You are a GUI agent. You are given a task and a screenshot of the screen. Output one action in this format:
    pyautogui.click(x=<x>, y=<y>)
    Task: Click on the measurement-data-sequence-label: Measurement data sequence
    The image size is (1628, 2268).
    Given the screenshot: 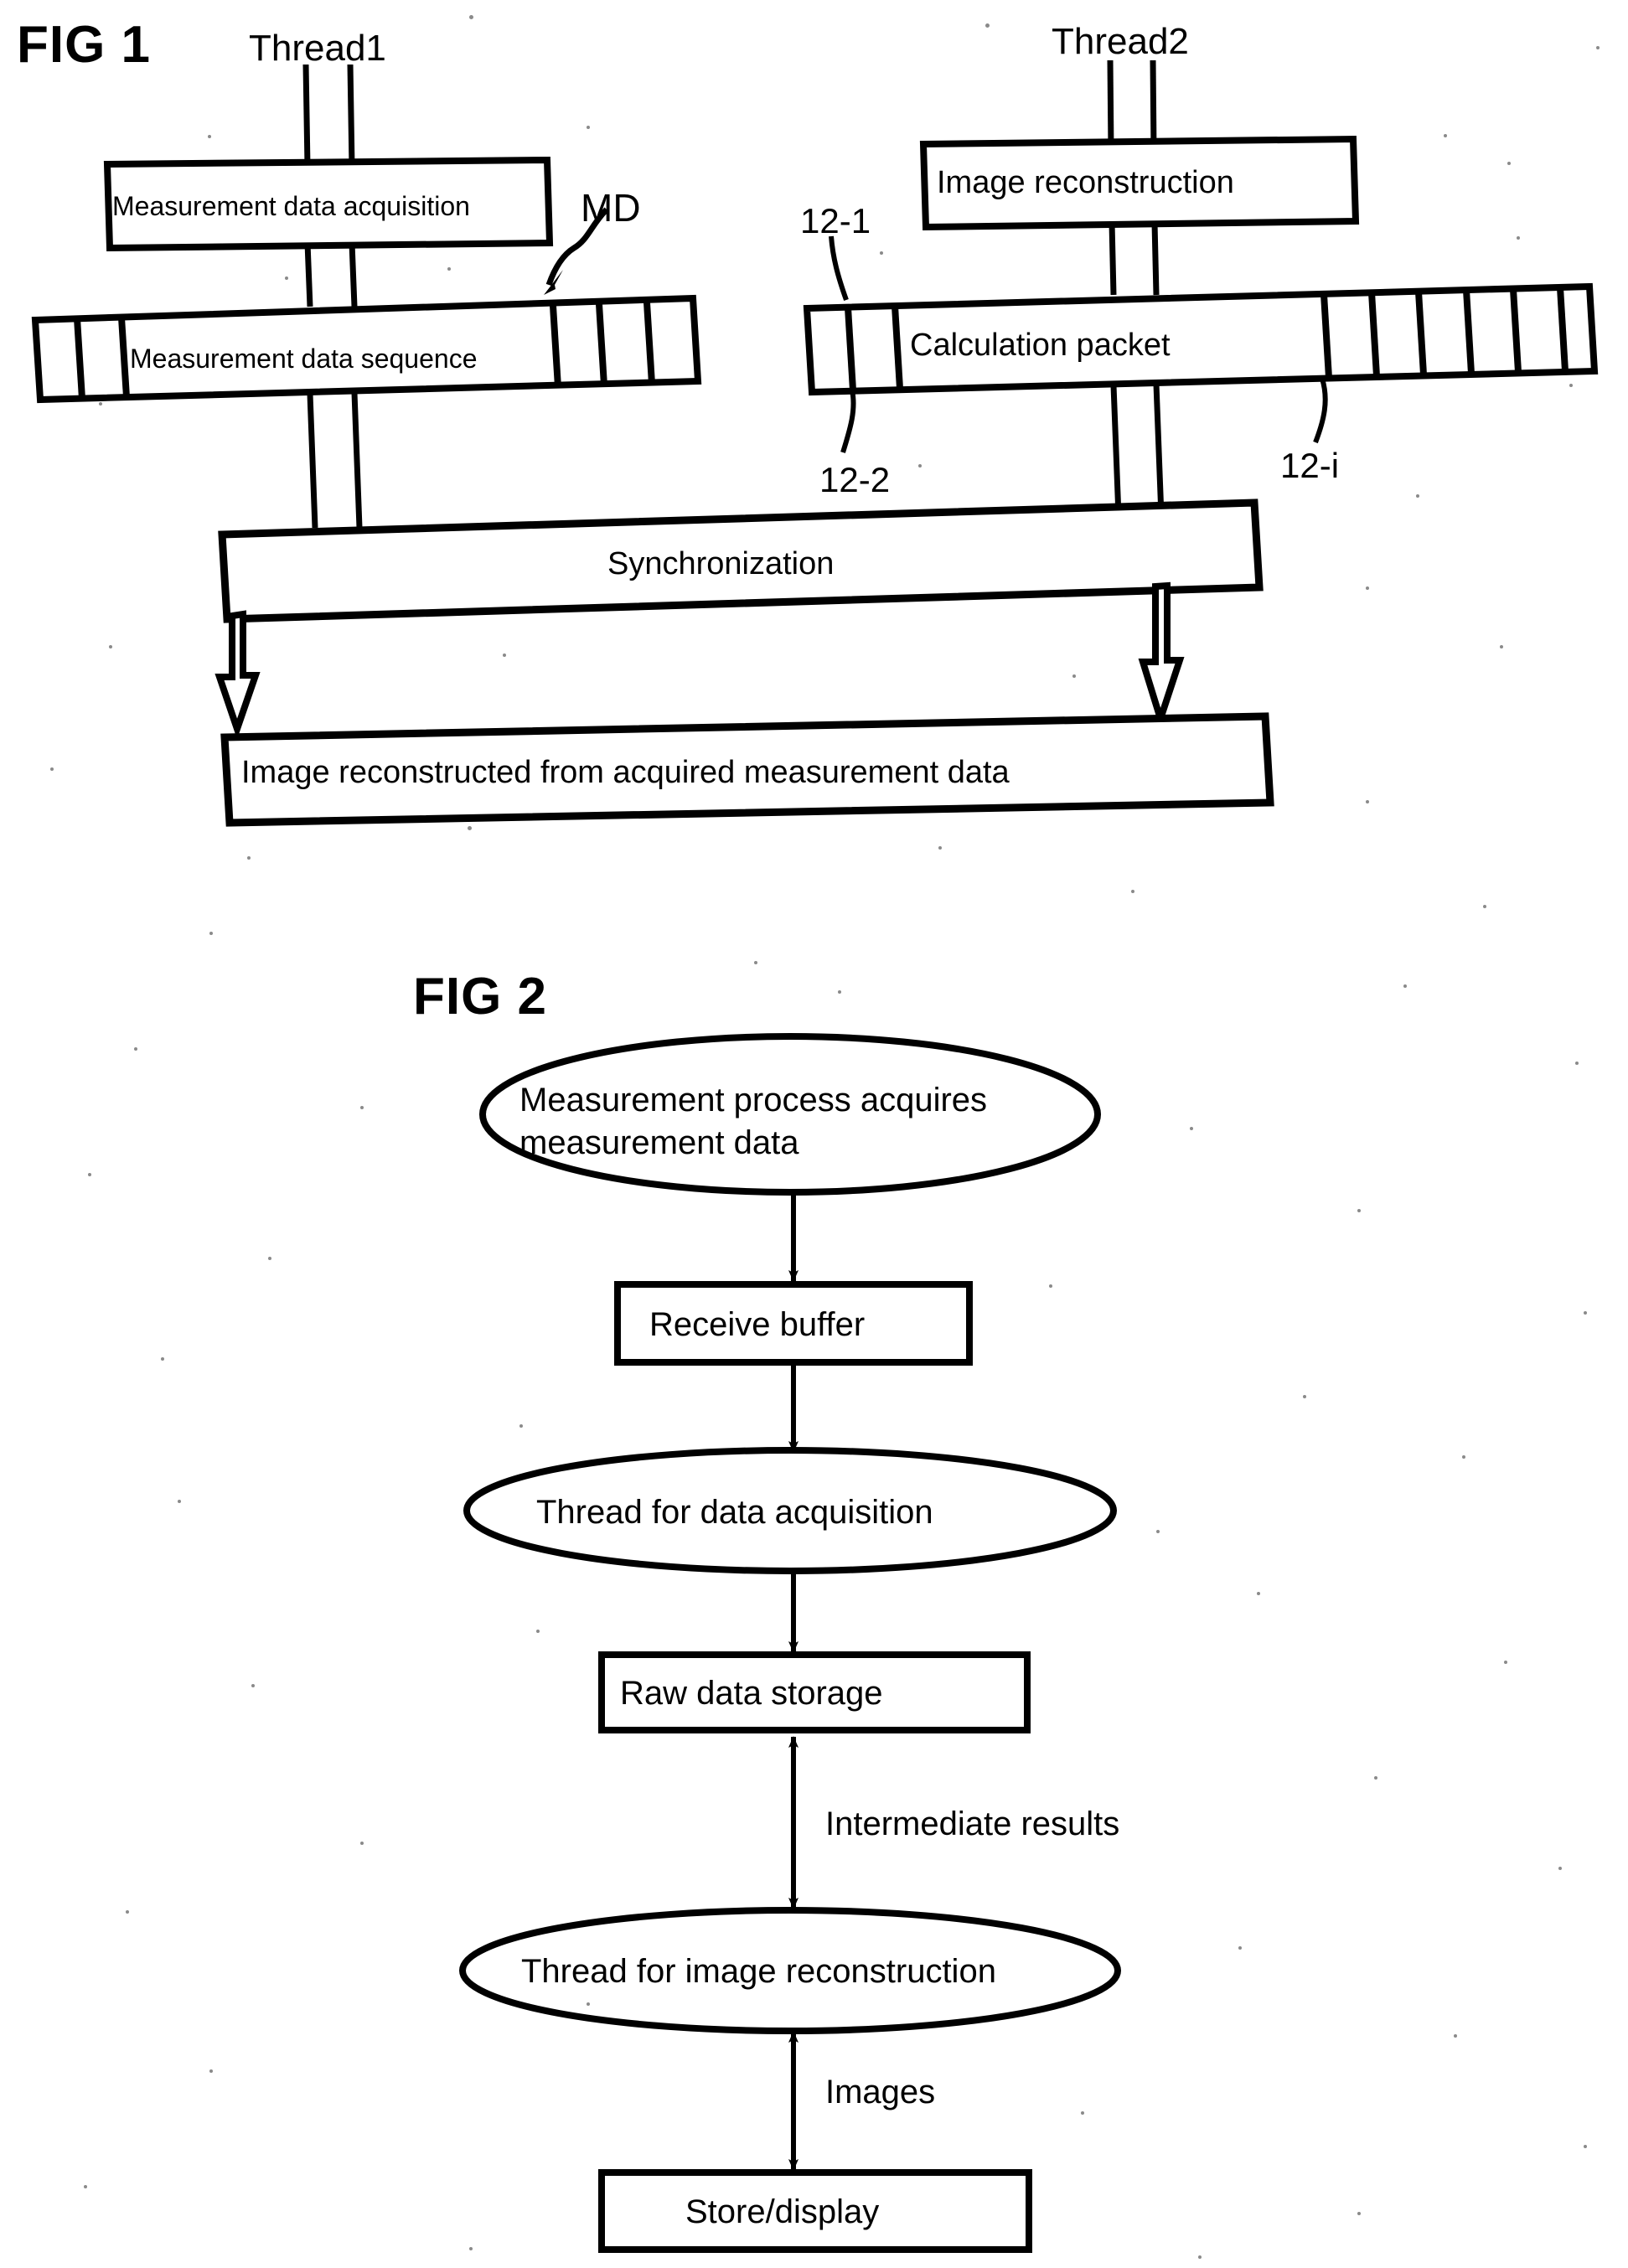 What is the action you would take?
    pyautogui.click(x=304, y=359)
    